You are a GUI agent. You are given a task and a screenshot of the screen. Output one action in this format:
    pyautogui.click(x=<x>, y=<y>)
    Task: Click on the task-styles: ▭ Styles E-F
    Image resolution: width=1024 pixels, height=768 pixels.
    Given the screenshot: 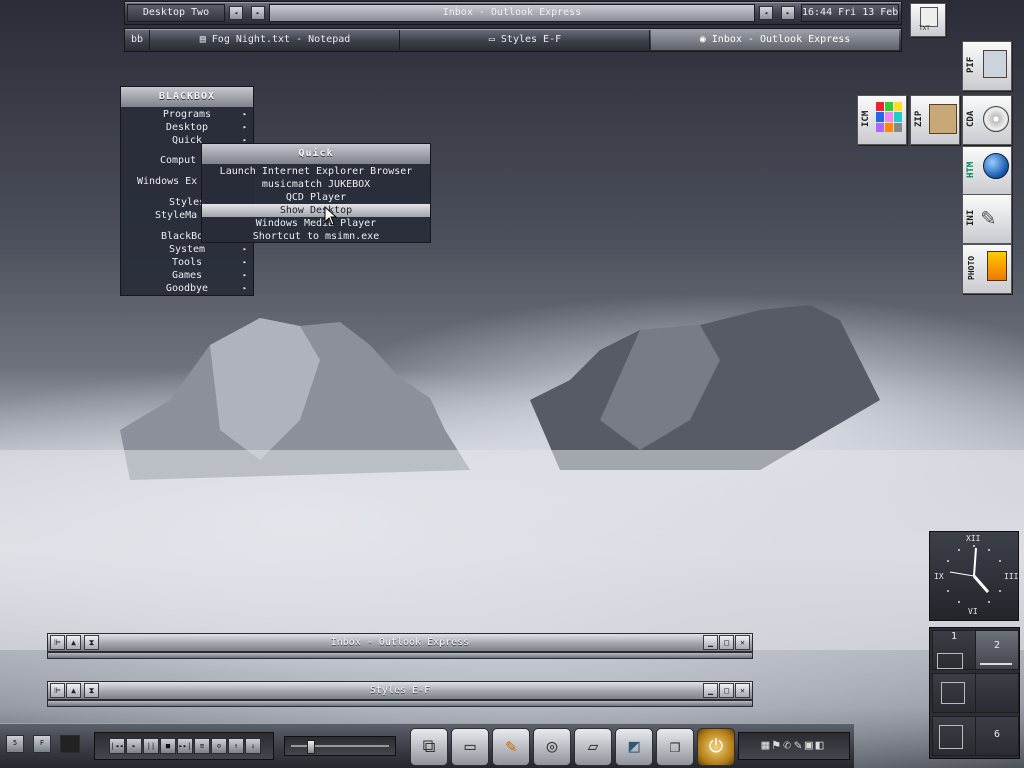 What is the action you would take?
    pyautogui.click(x=525, y=40)
    